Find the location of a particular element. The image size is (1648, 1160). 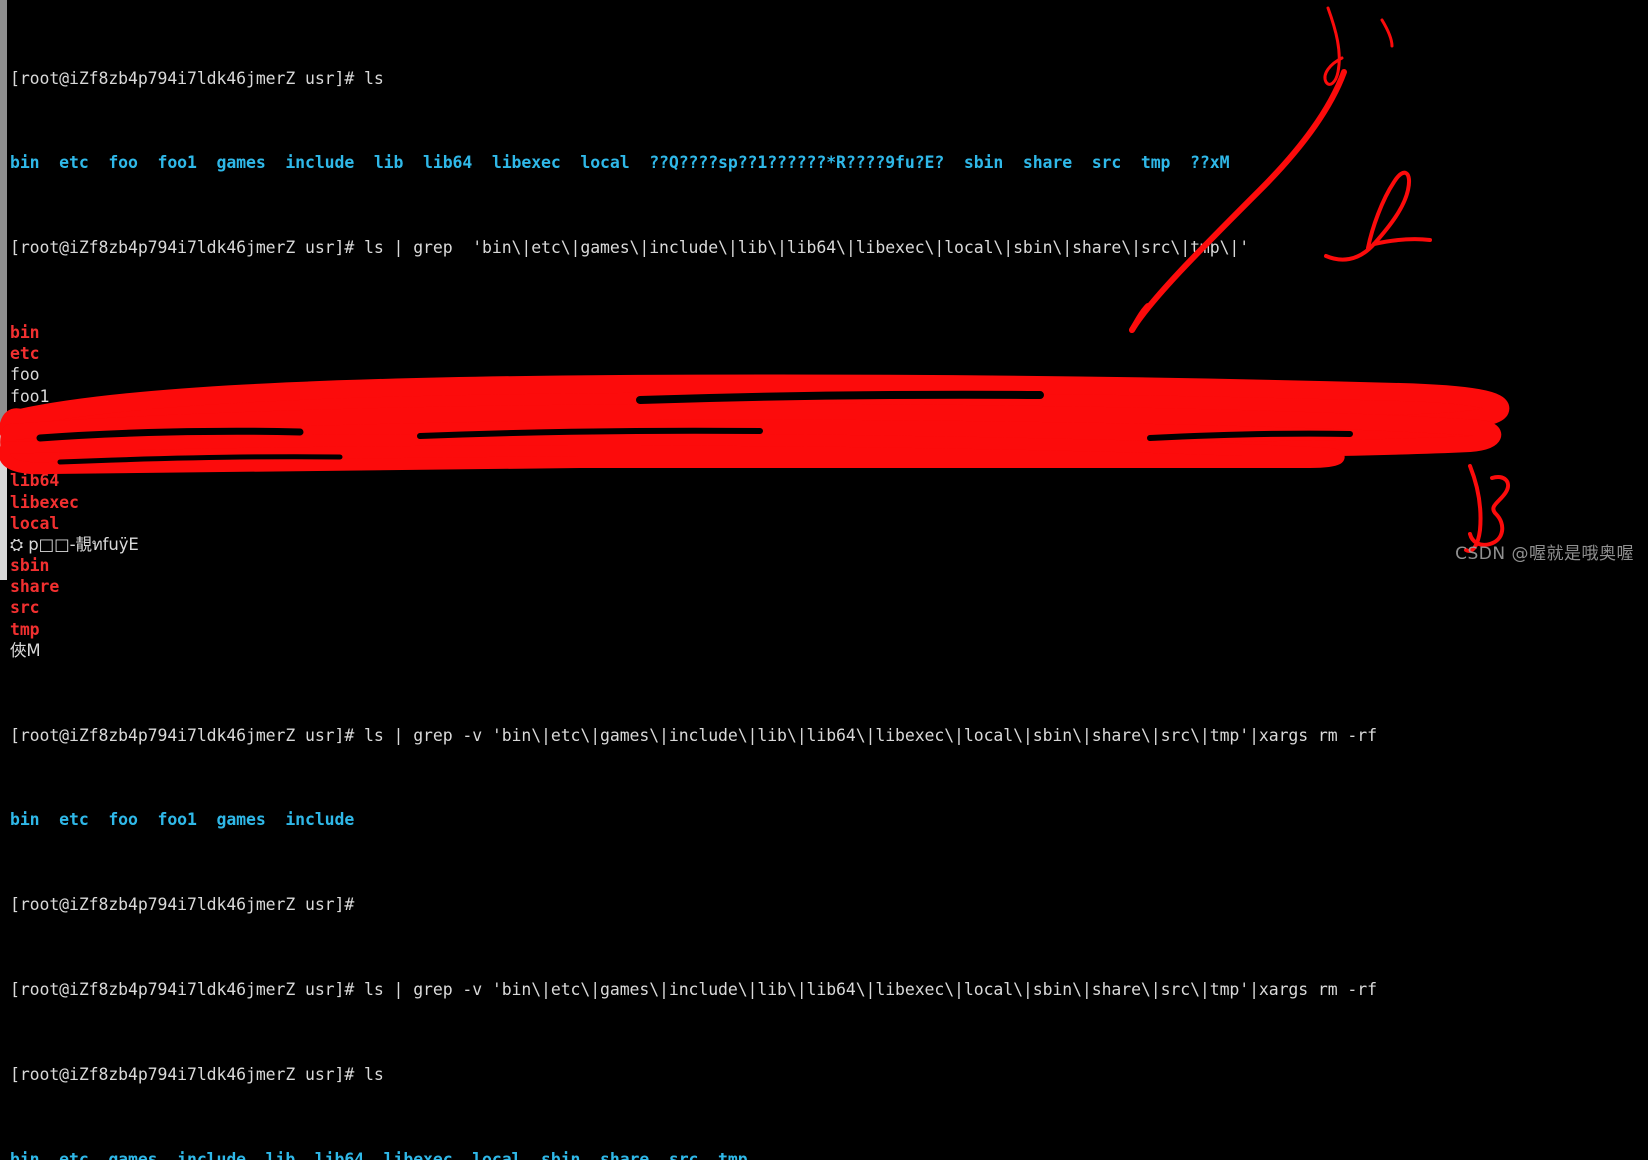

terminal-line-output: foo is located at coordinates (829, 374).